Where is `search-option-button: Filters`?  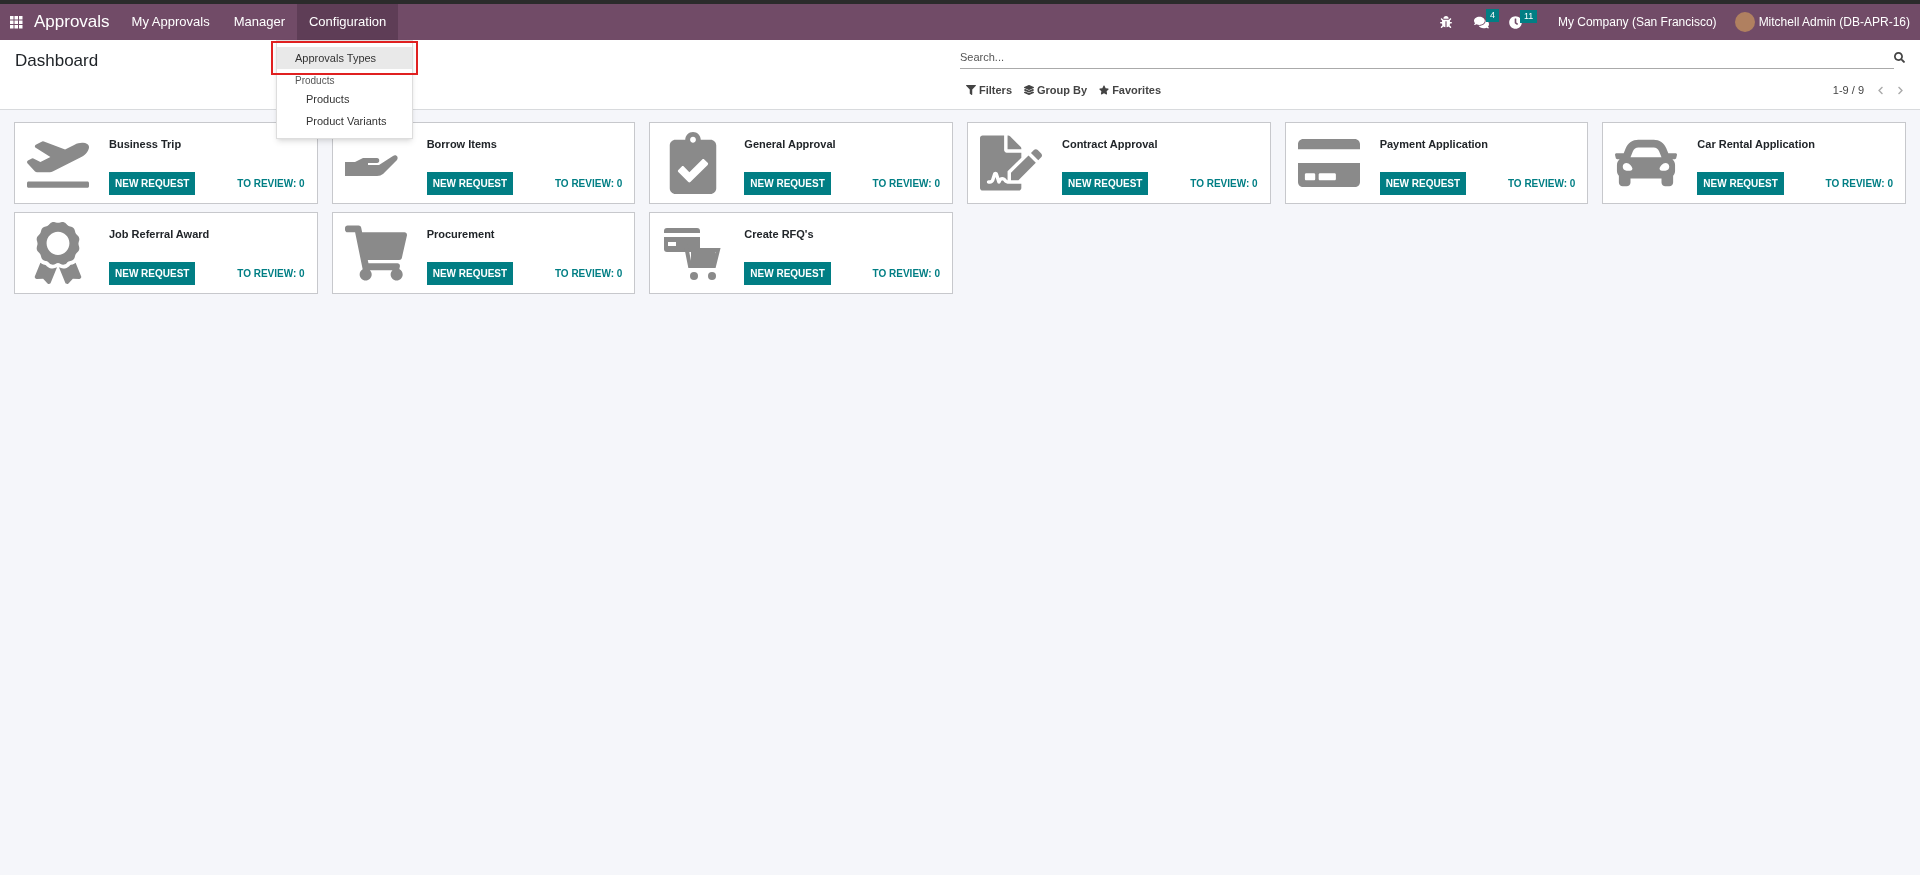
search-option-button: Filters is located at coordinates (989, 90).